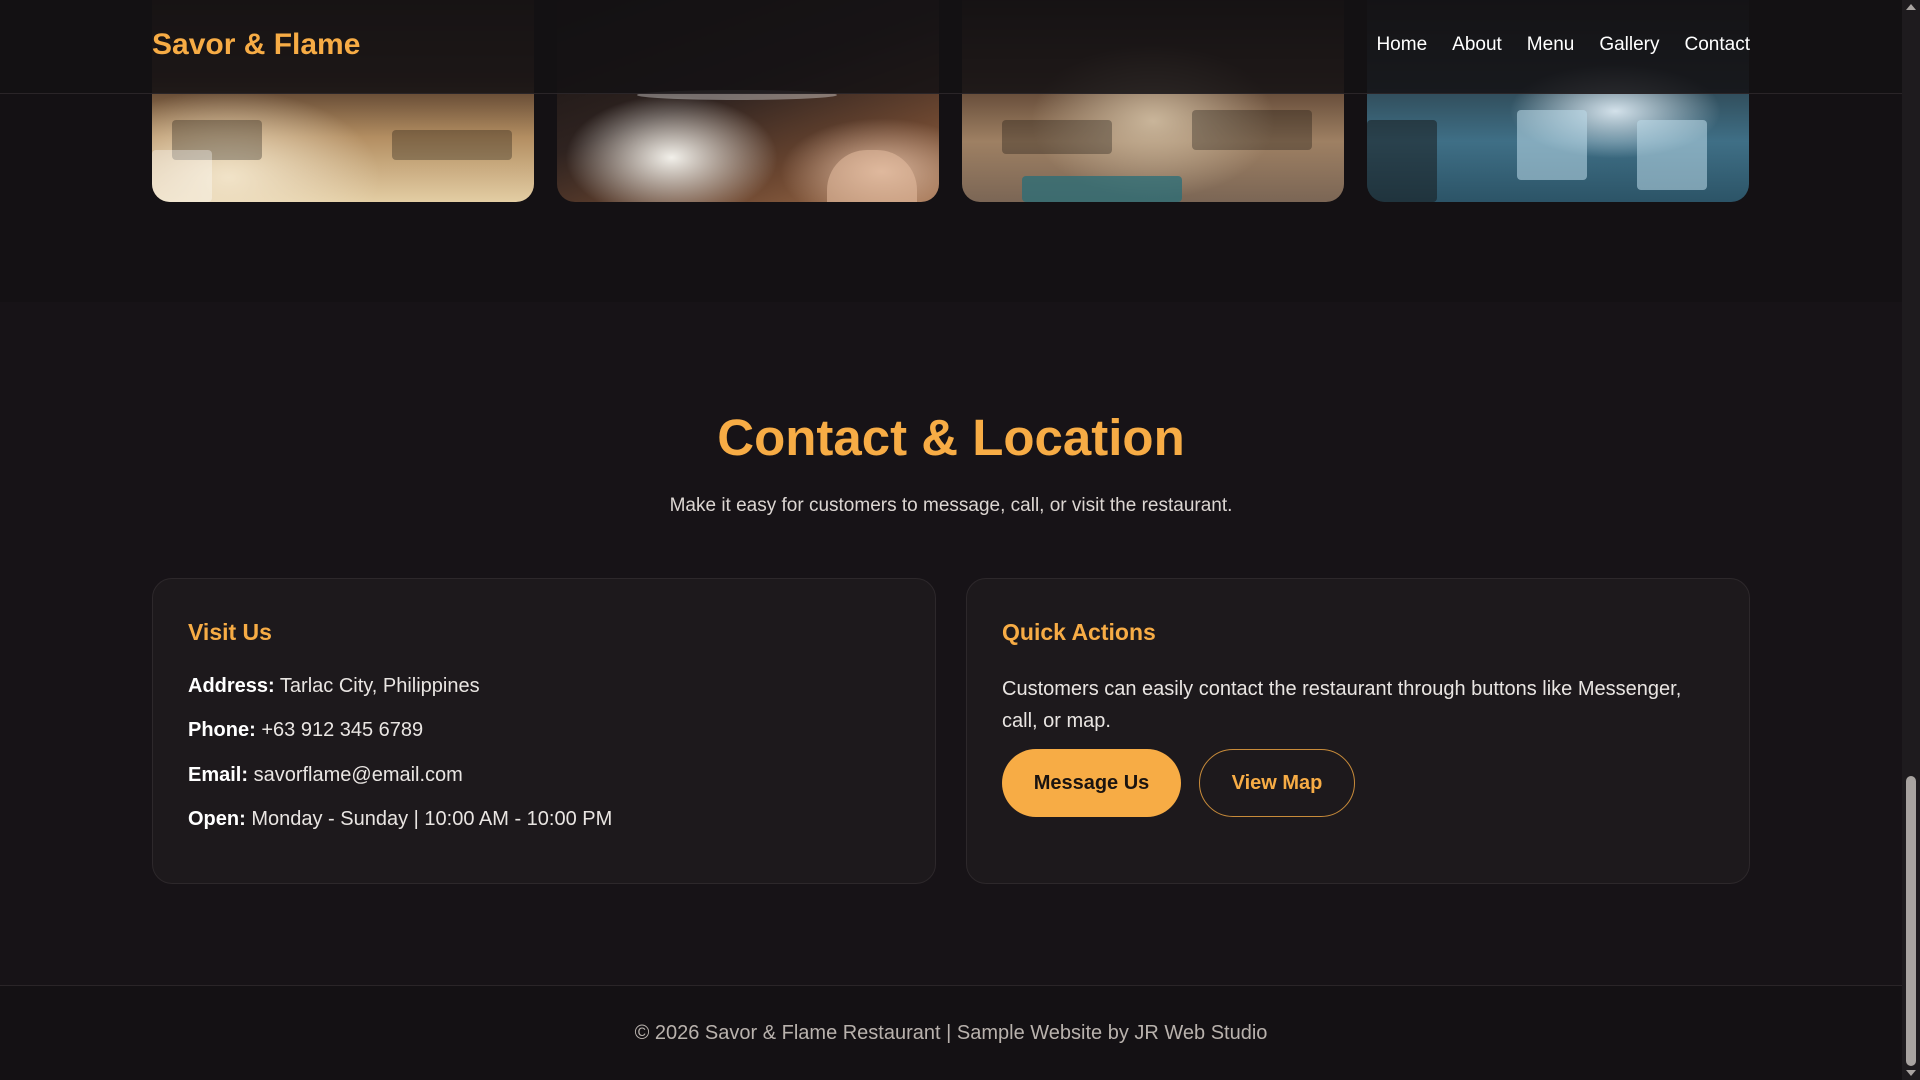 This screenshot has width=1920, height=1080. Describe the element at coordinates (358, 775) in the screenshot. I see `email-value: savorflame@email.com` at that location.